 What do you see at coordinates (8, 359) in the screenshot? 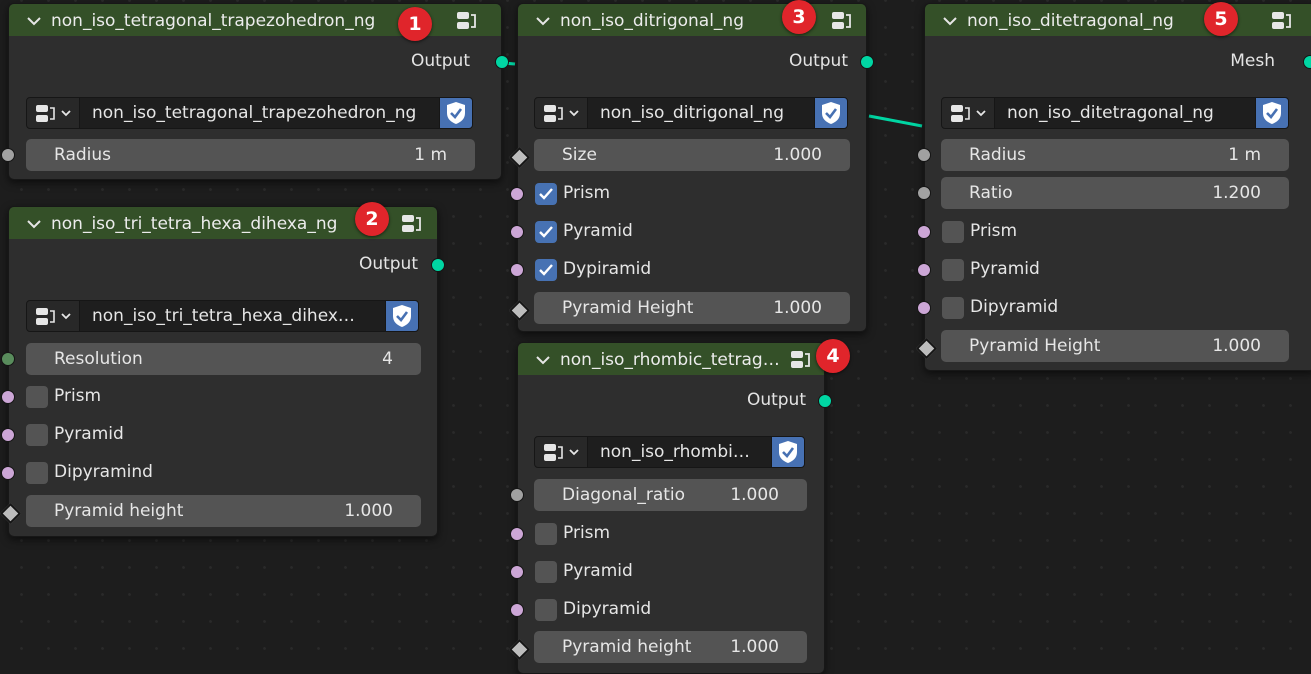
I see `resolution-socket` at bounding box center [8, 359].